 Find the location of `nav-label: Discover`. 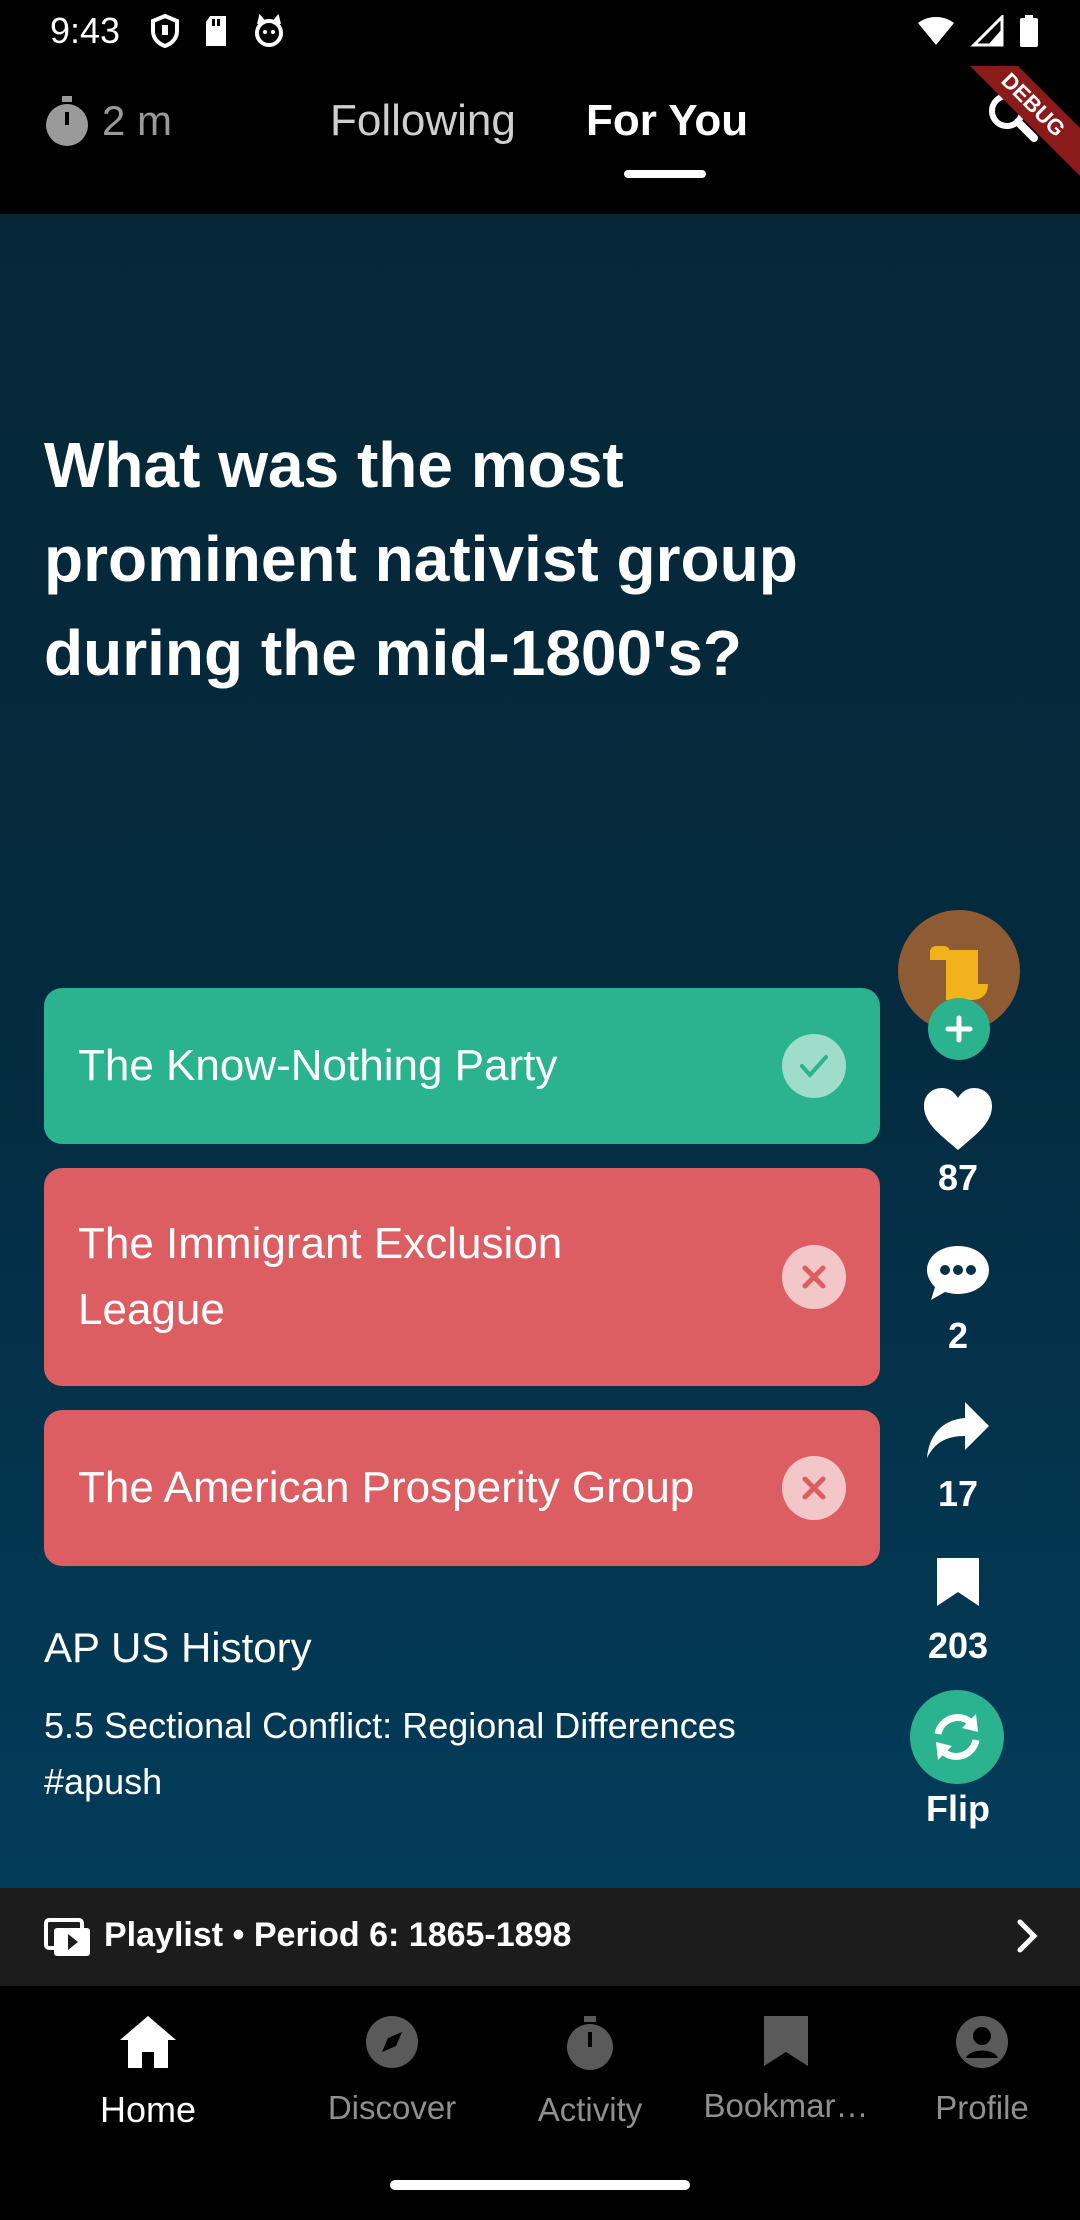

nav-label: Discover is located at coordinates (392, 2107).